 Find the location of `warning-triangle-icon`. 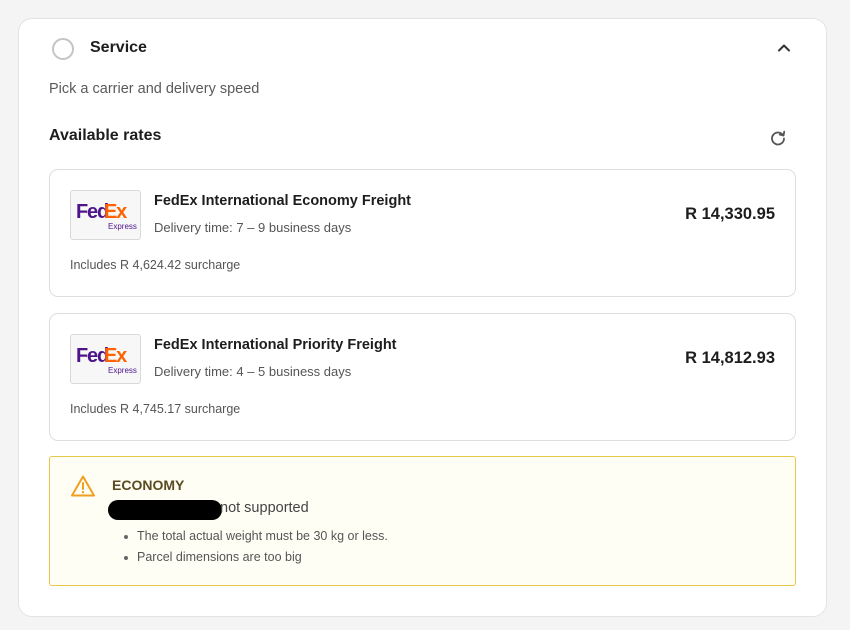

warning-triangle-icon is located at coordinates (83, 486).